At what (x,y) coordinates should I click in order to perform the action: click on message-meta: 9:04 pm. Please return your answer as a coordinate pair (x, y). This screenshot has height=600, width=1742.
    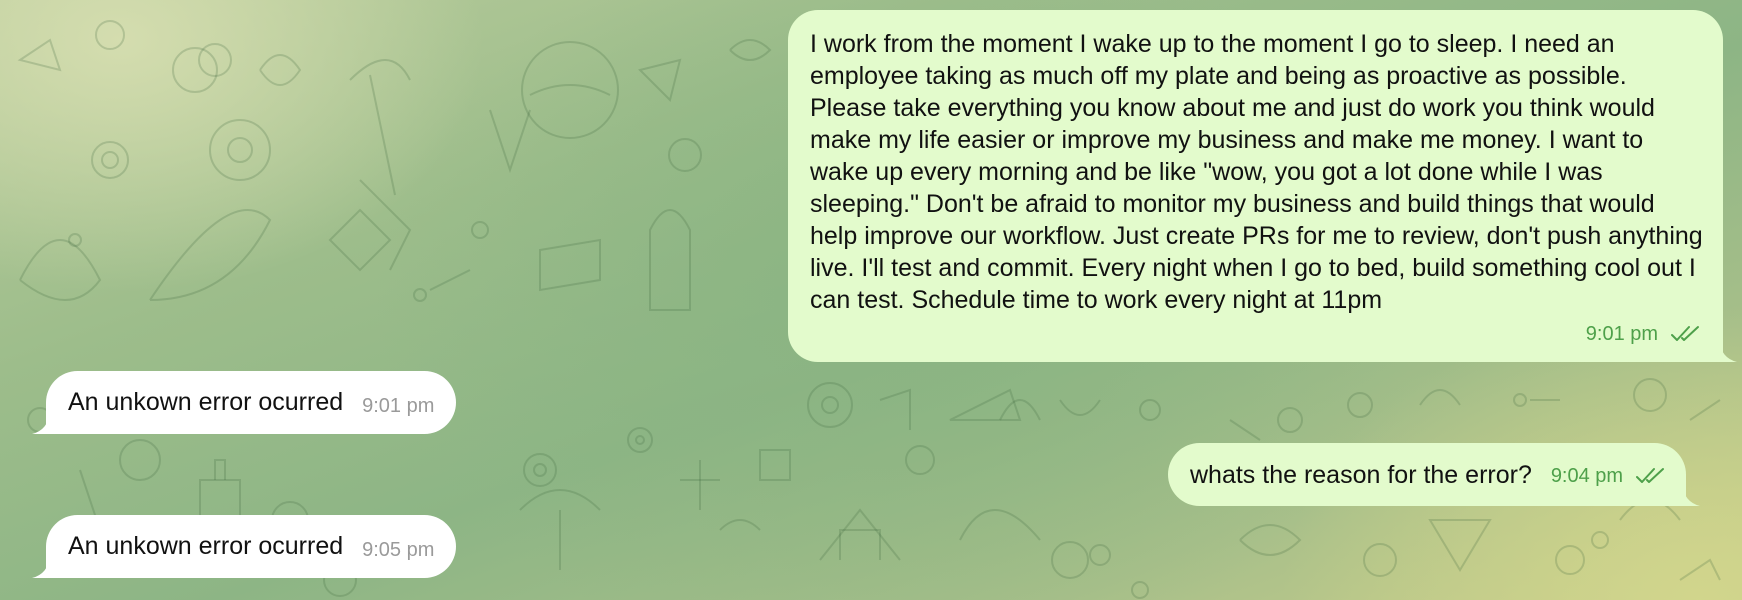
    Looking at the image, I should click on (1608, 475).